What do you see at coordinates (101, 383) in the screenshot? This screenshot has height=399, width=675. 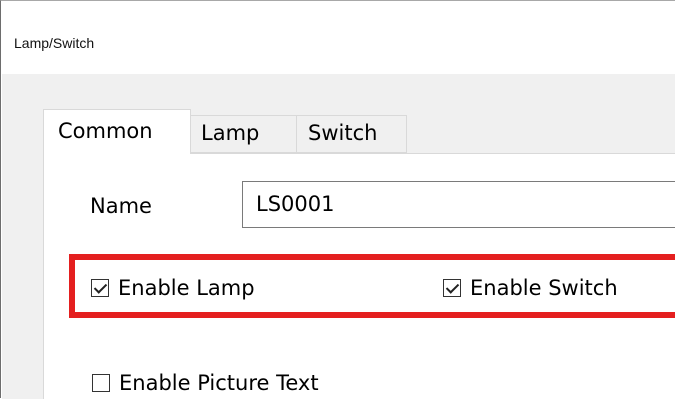 I see `checkbox-unchecked-icon` at bounding box center [101, 383].